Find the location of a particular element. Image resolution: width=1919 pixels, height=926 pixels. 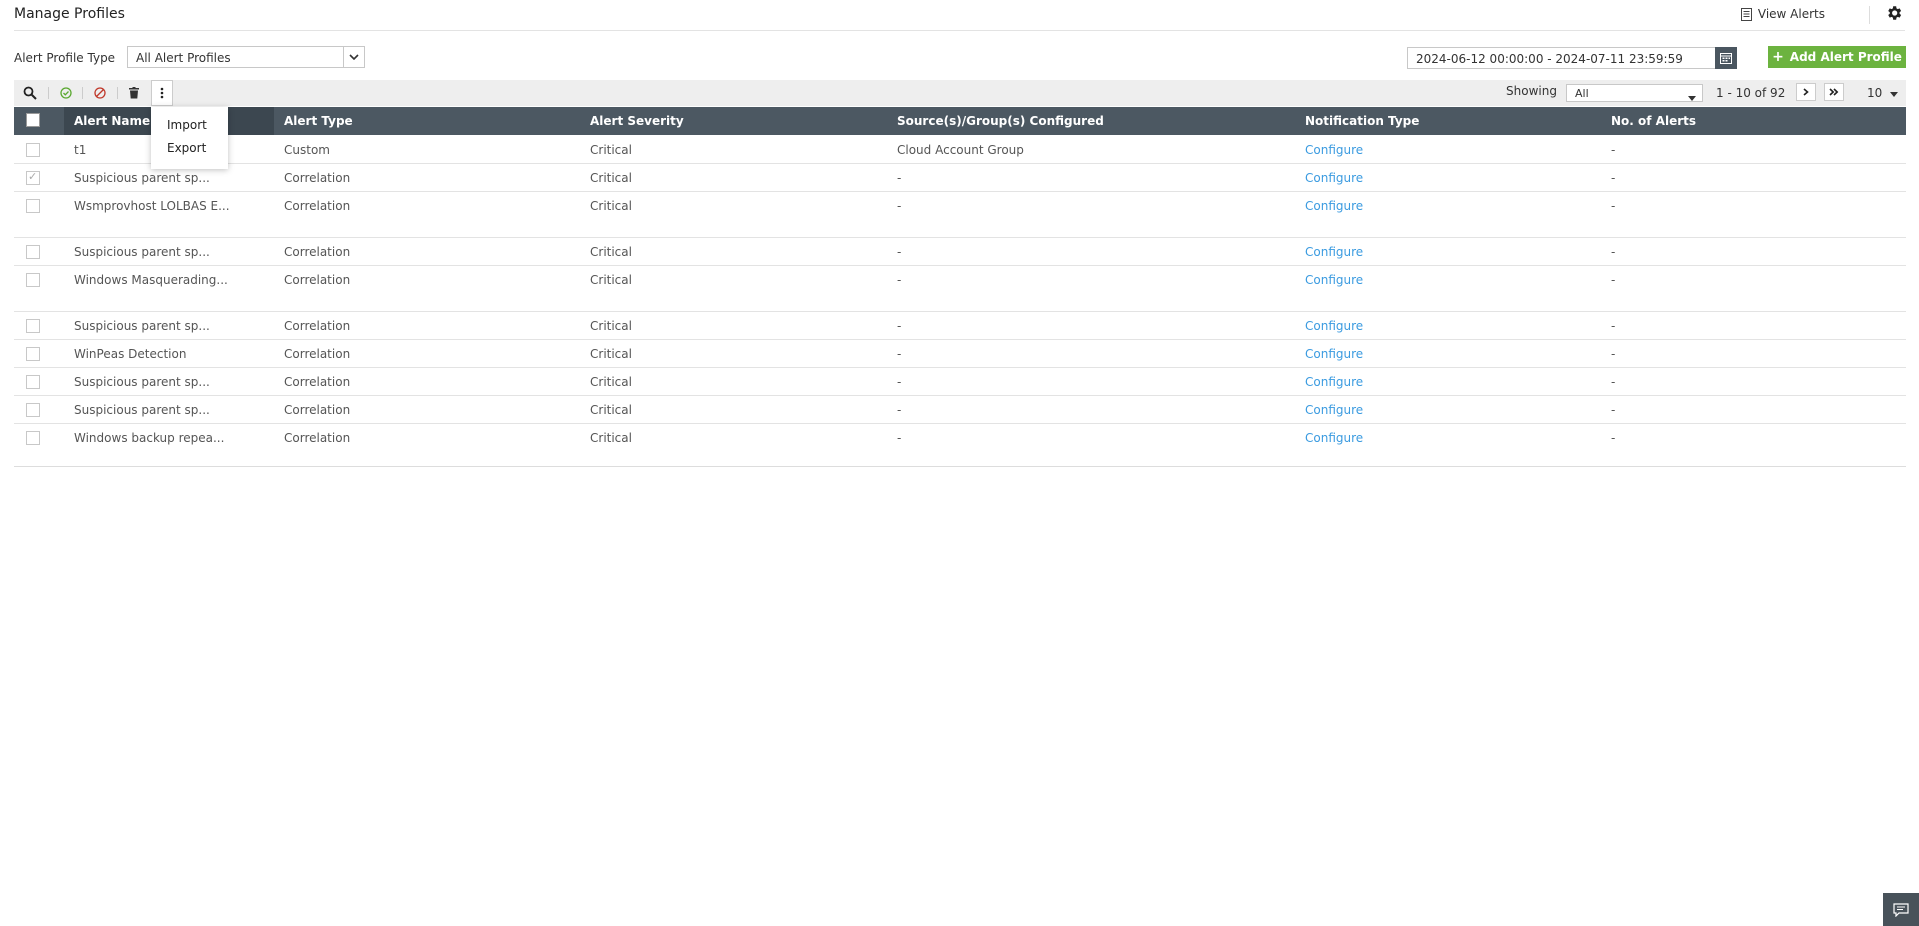

alert-name-column-label: Alert Name is located at coordinates (112, 121).